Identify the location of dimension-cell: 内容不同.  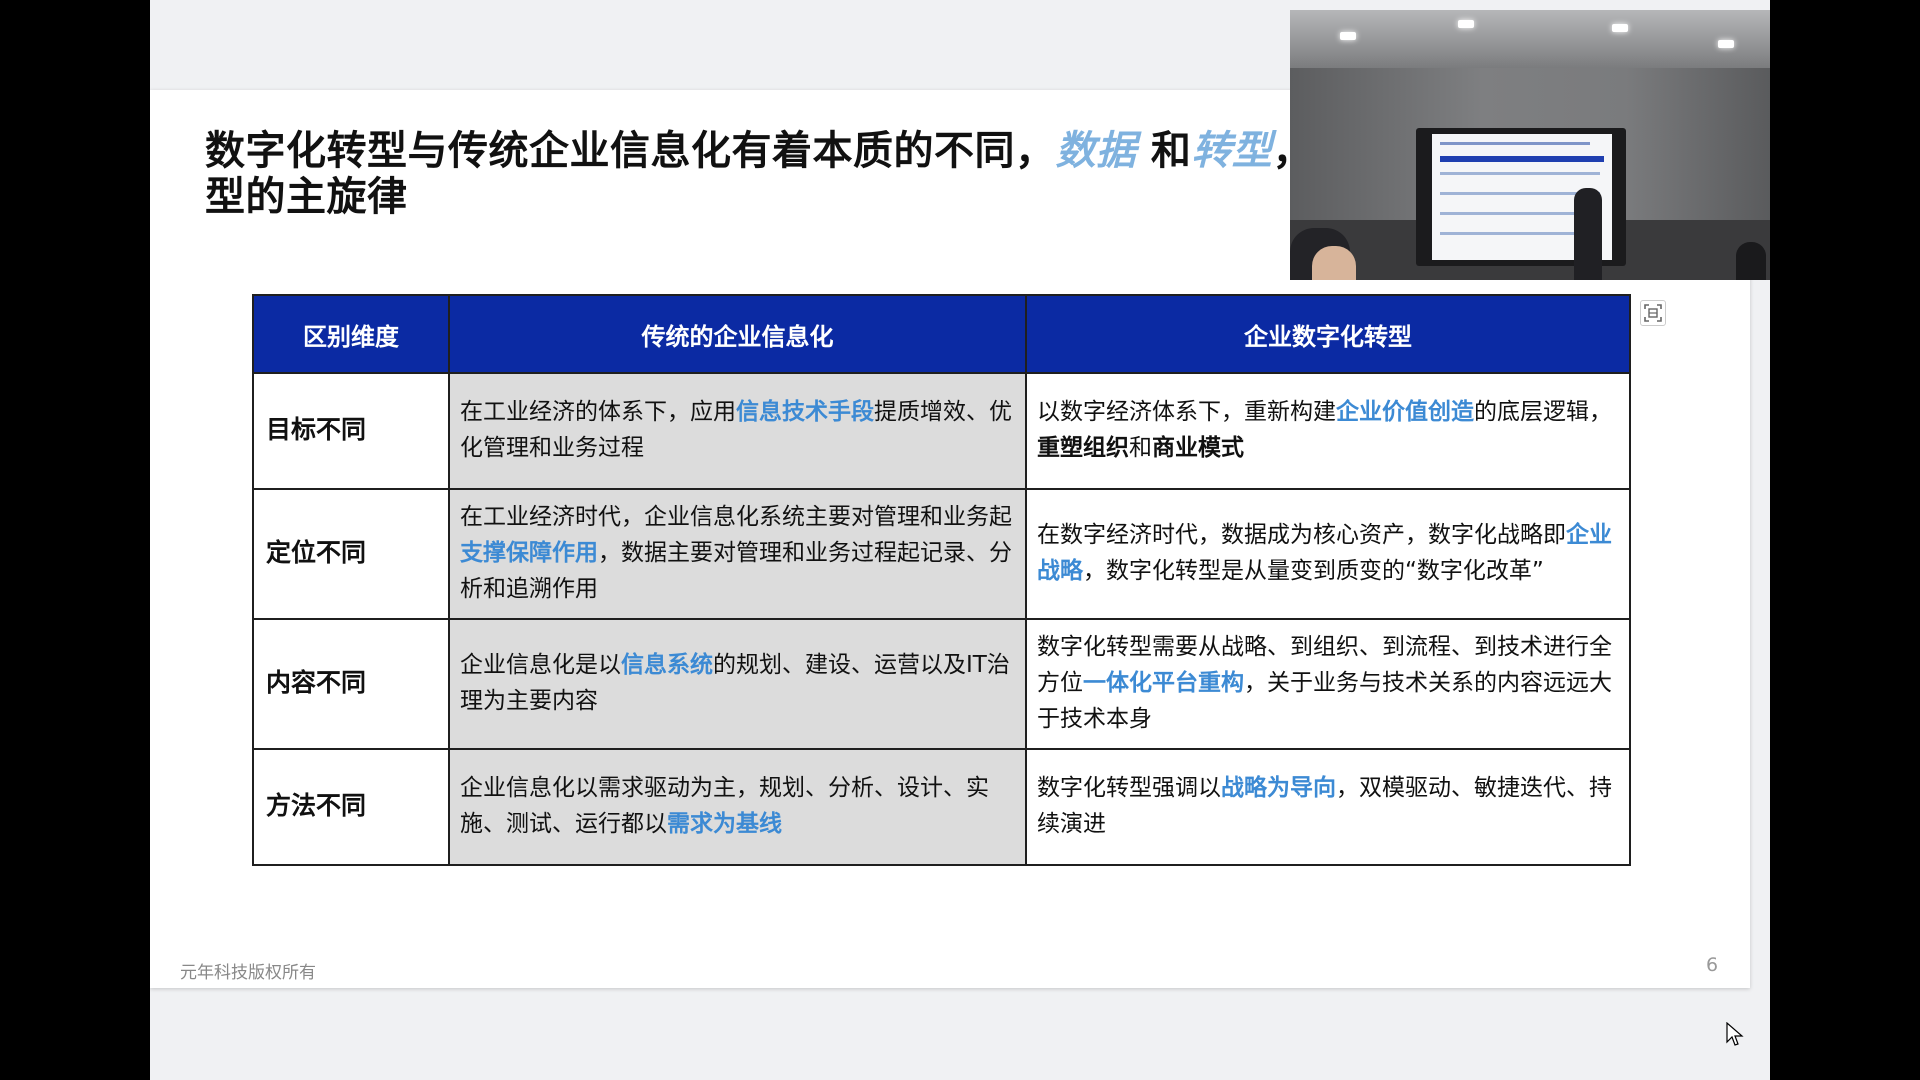
(351, 684).